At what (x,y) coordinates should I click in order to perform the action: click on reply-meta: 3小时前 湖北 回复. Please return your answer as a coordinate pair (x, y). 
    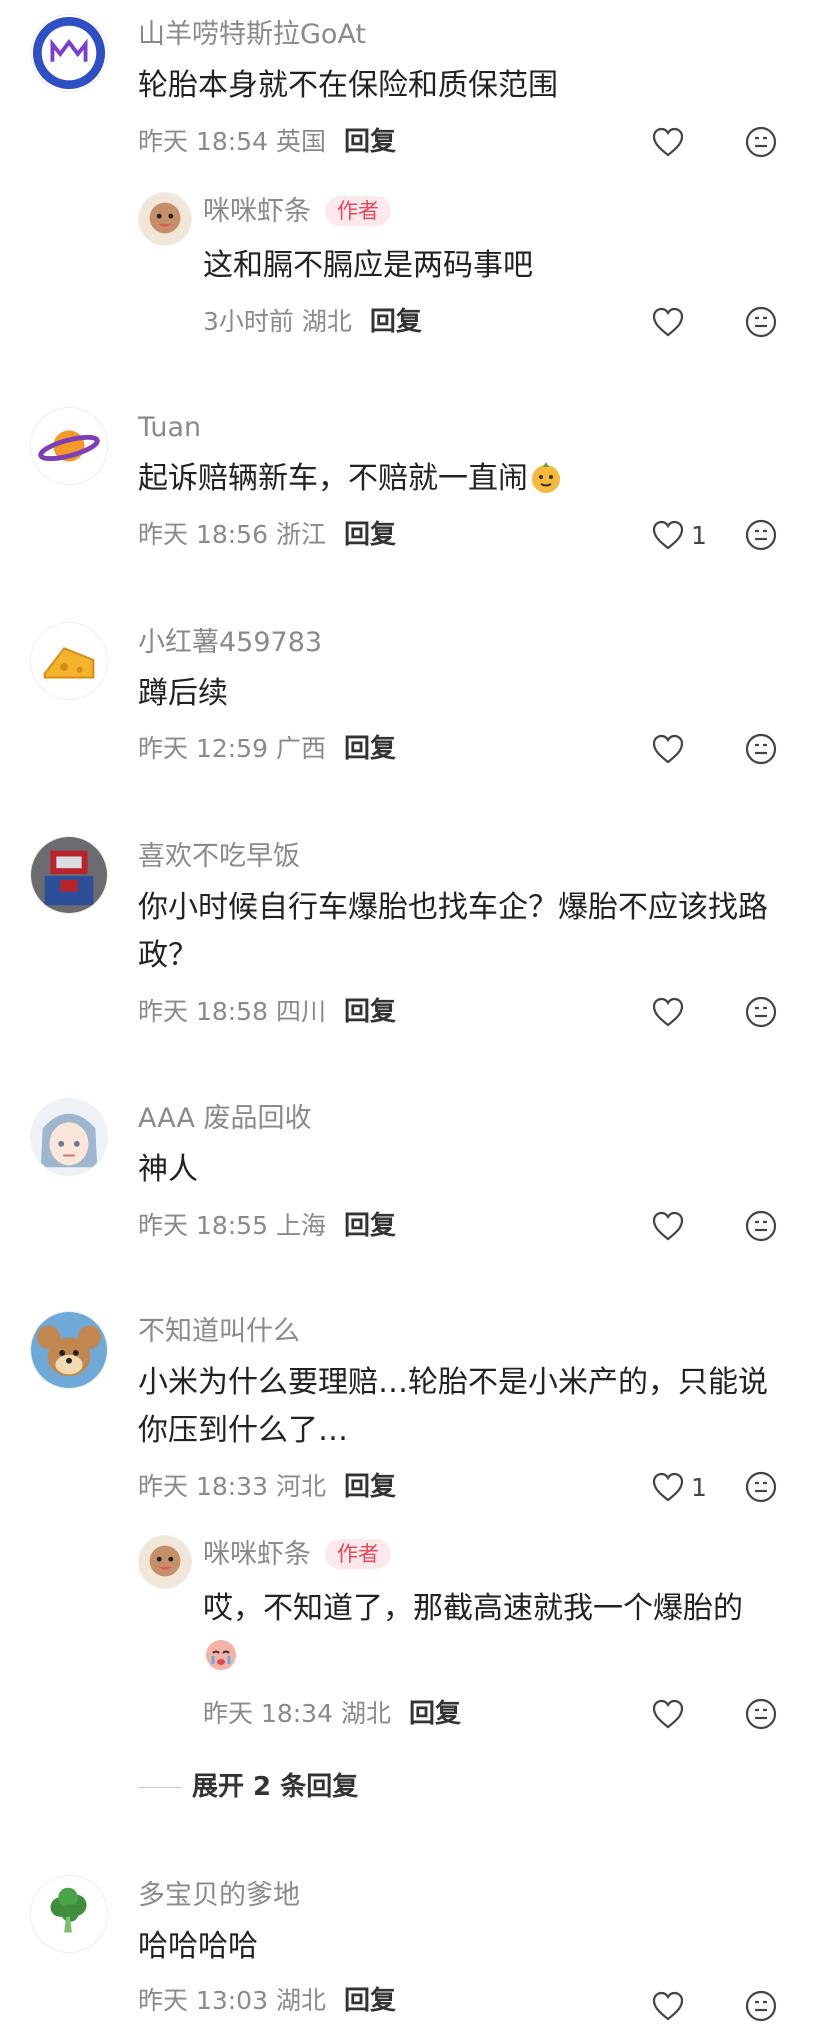
    Looking at the image, I should click on (312, 322).